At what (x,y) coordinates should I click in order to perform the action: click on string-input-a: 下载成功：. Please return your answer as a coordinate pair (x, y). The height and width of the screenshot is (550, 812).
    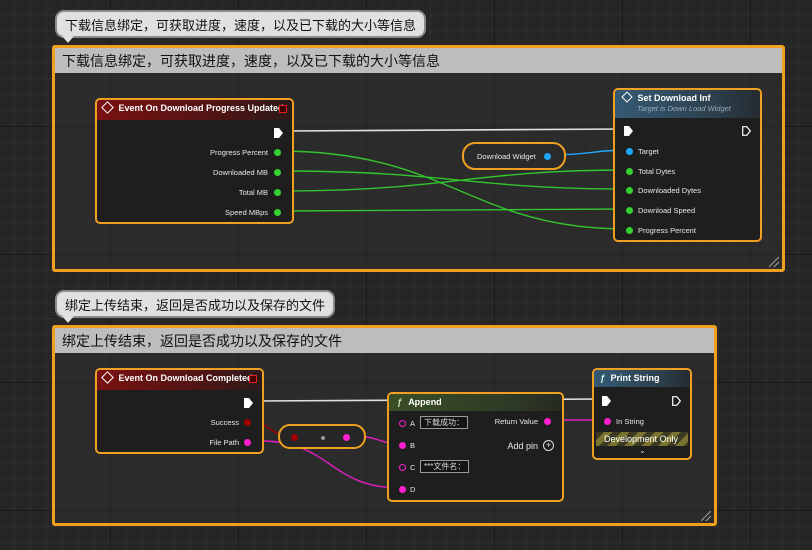
    Looking at the image, I should click on (444, 422).